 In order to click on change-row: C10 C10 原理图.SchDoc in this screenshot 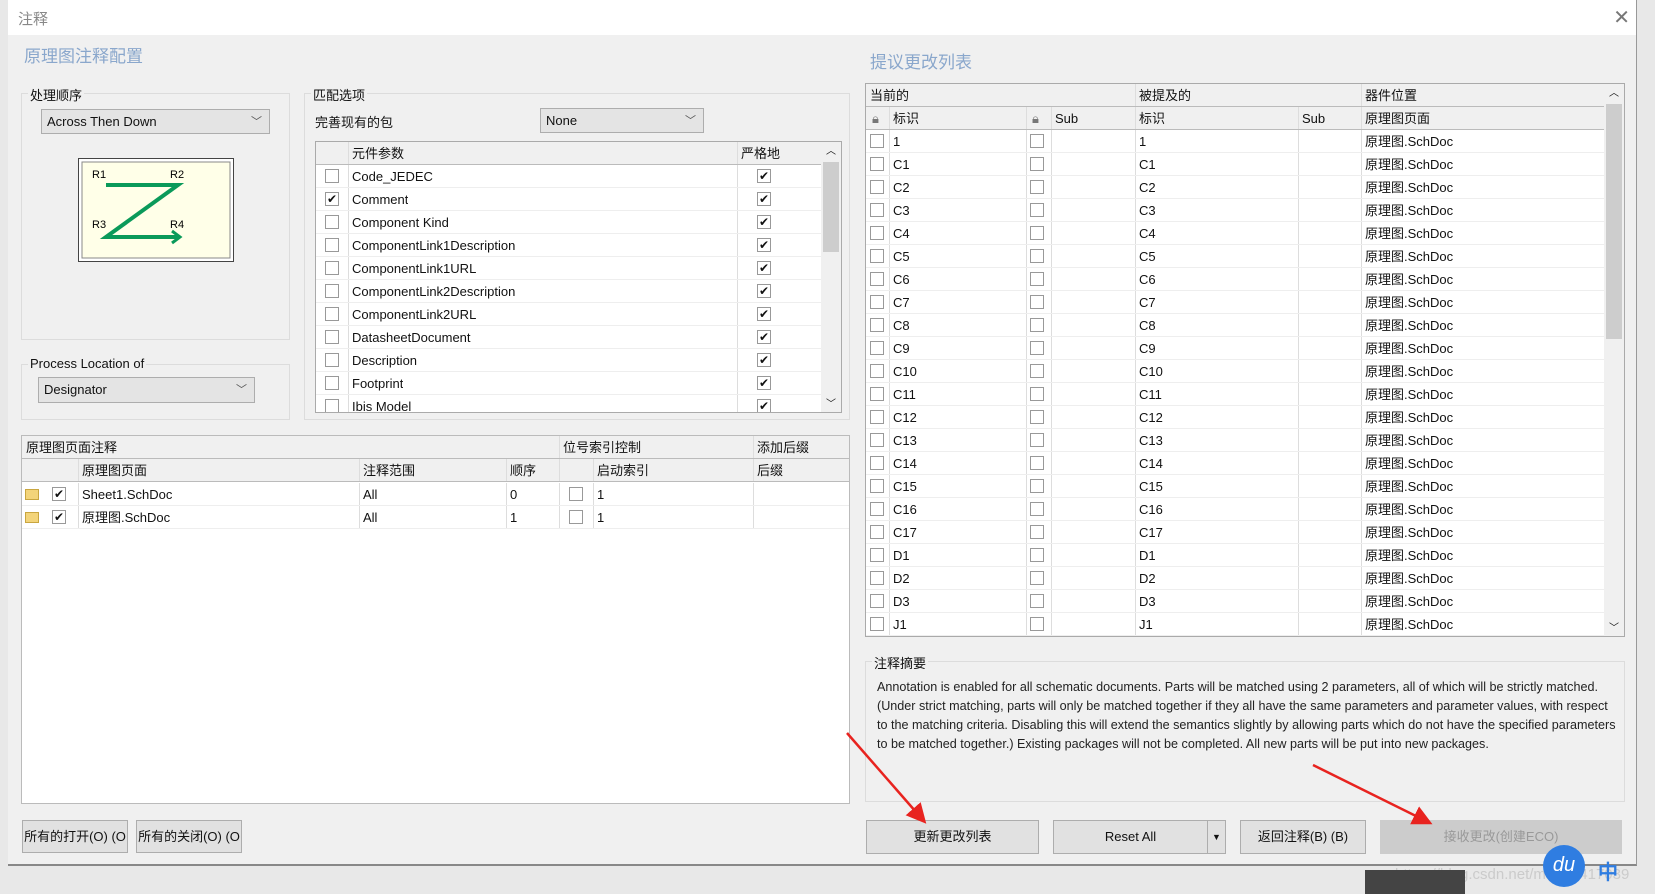, I will do `click(1235, 371)`.